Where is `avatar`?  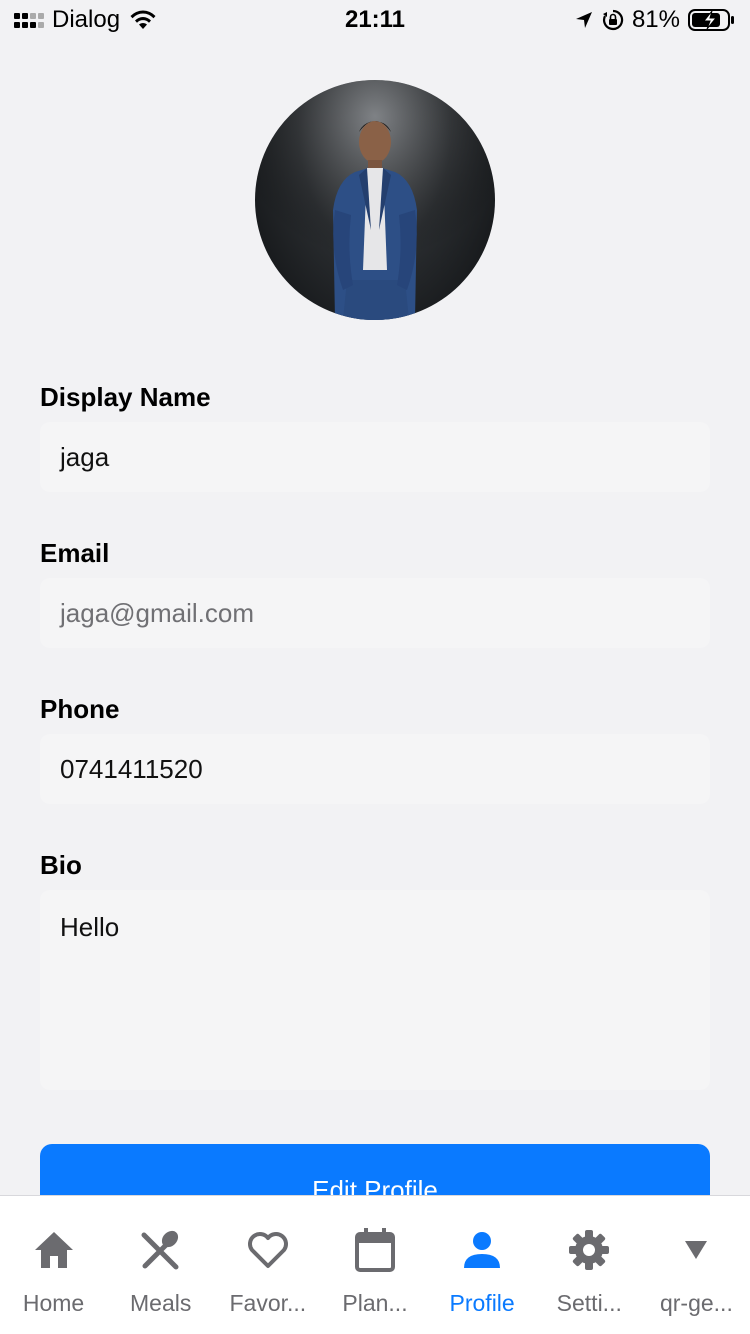 avatar is located at coordinates (375, 200).